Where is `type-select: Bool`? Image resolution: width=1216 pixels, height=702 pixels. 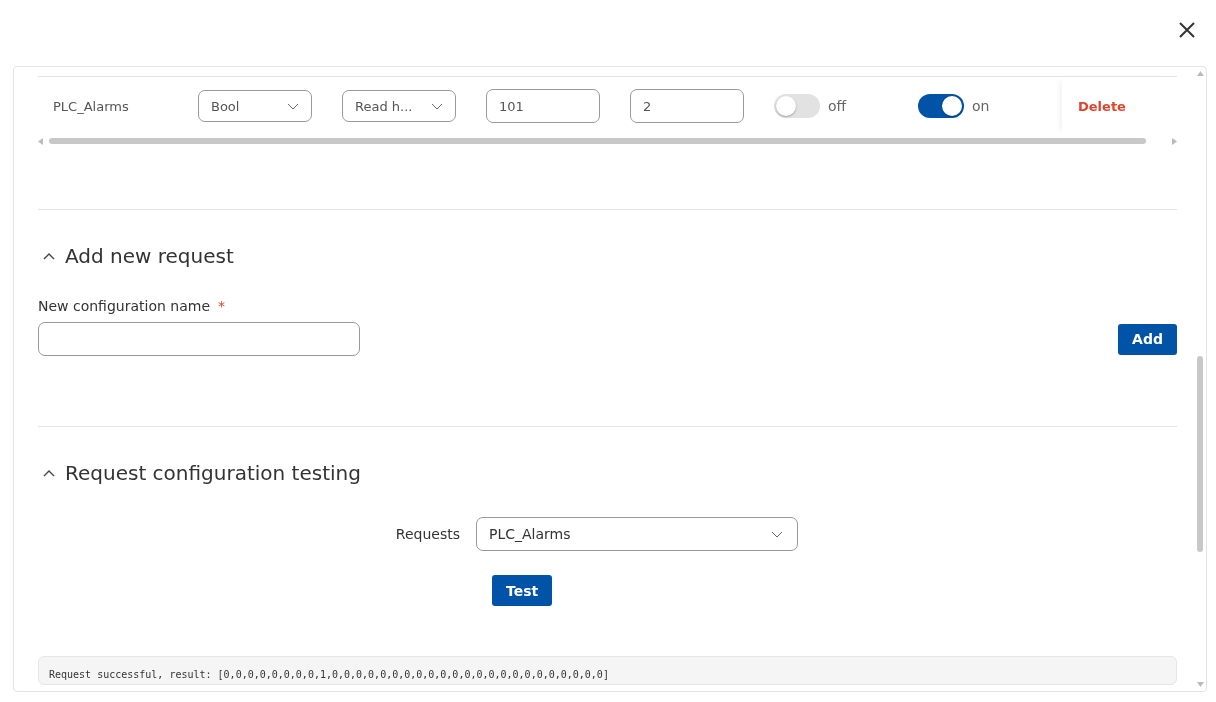
type-select: Bool is located at coordinates (255, 106).